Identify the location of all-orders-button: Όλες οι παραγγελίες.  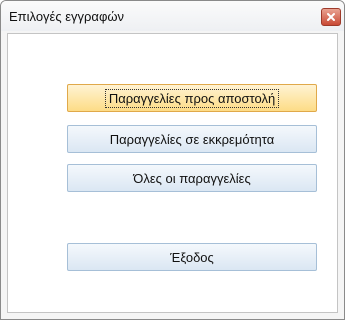
(192, 178).